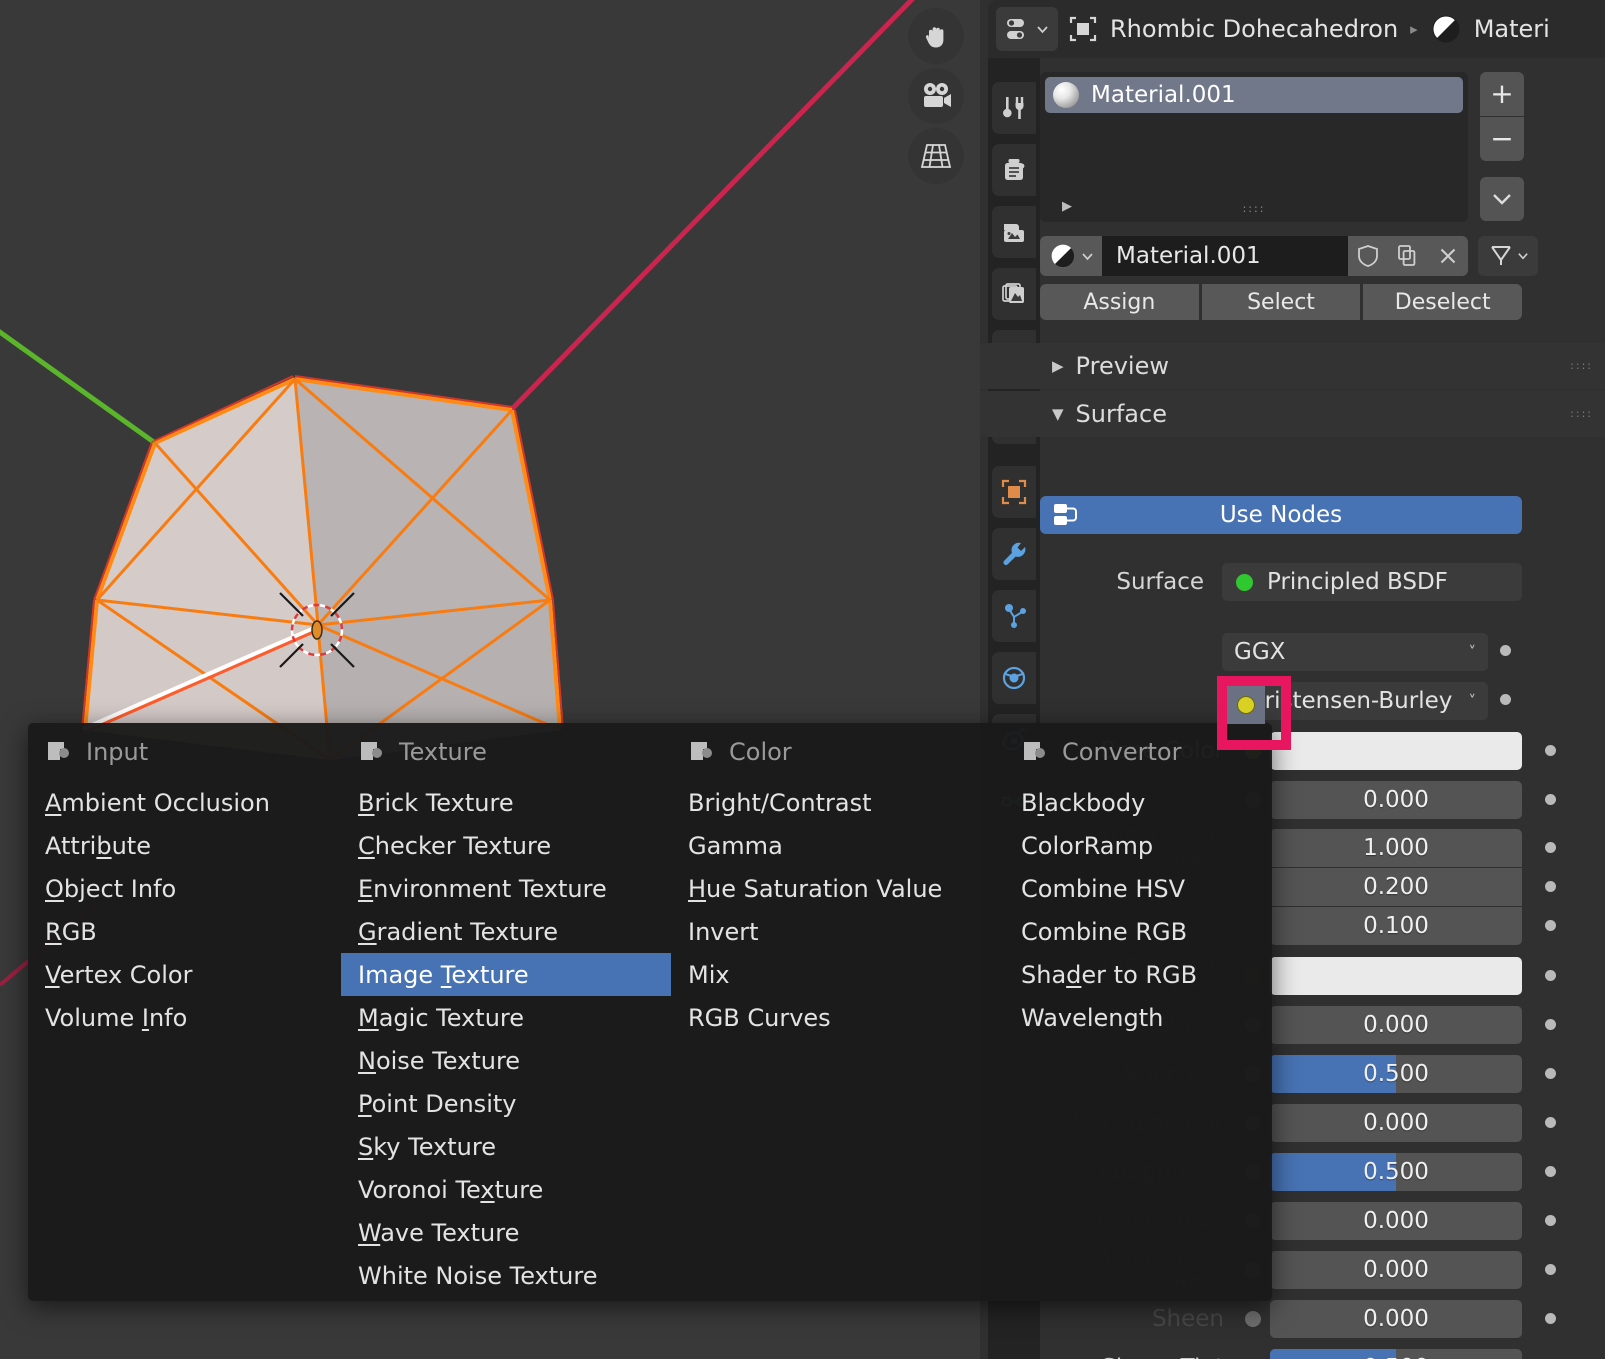 The height and width of the screenshot is (1359, 1605). What do you see at coordinates (1357, 582) in the screenshot?
I see `surface-shader-value: Principled BSDF` at bounding box center [1357, 582].